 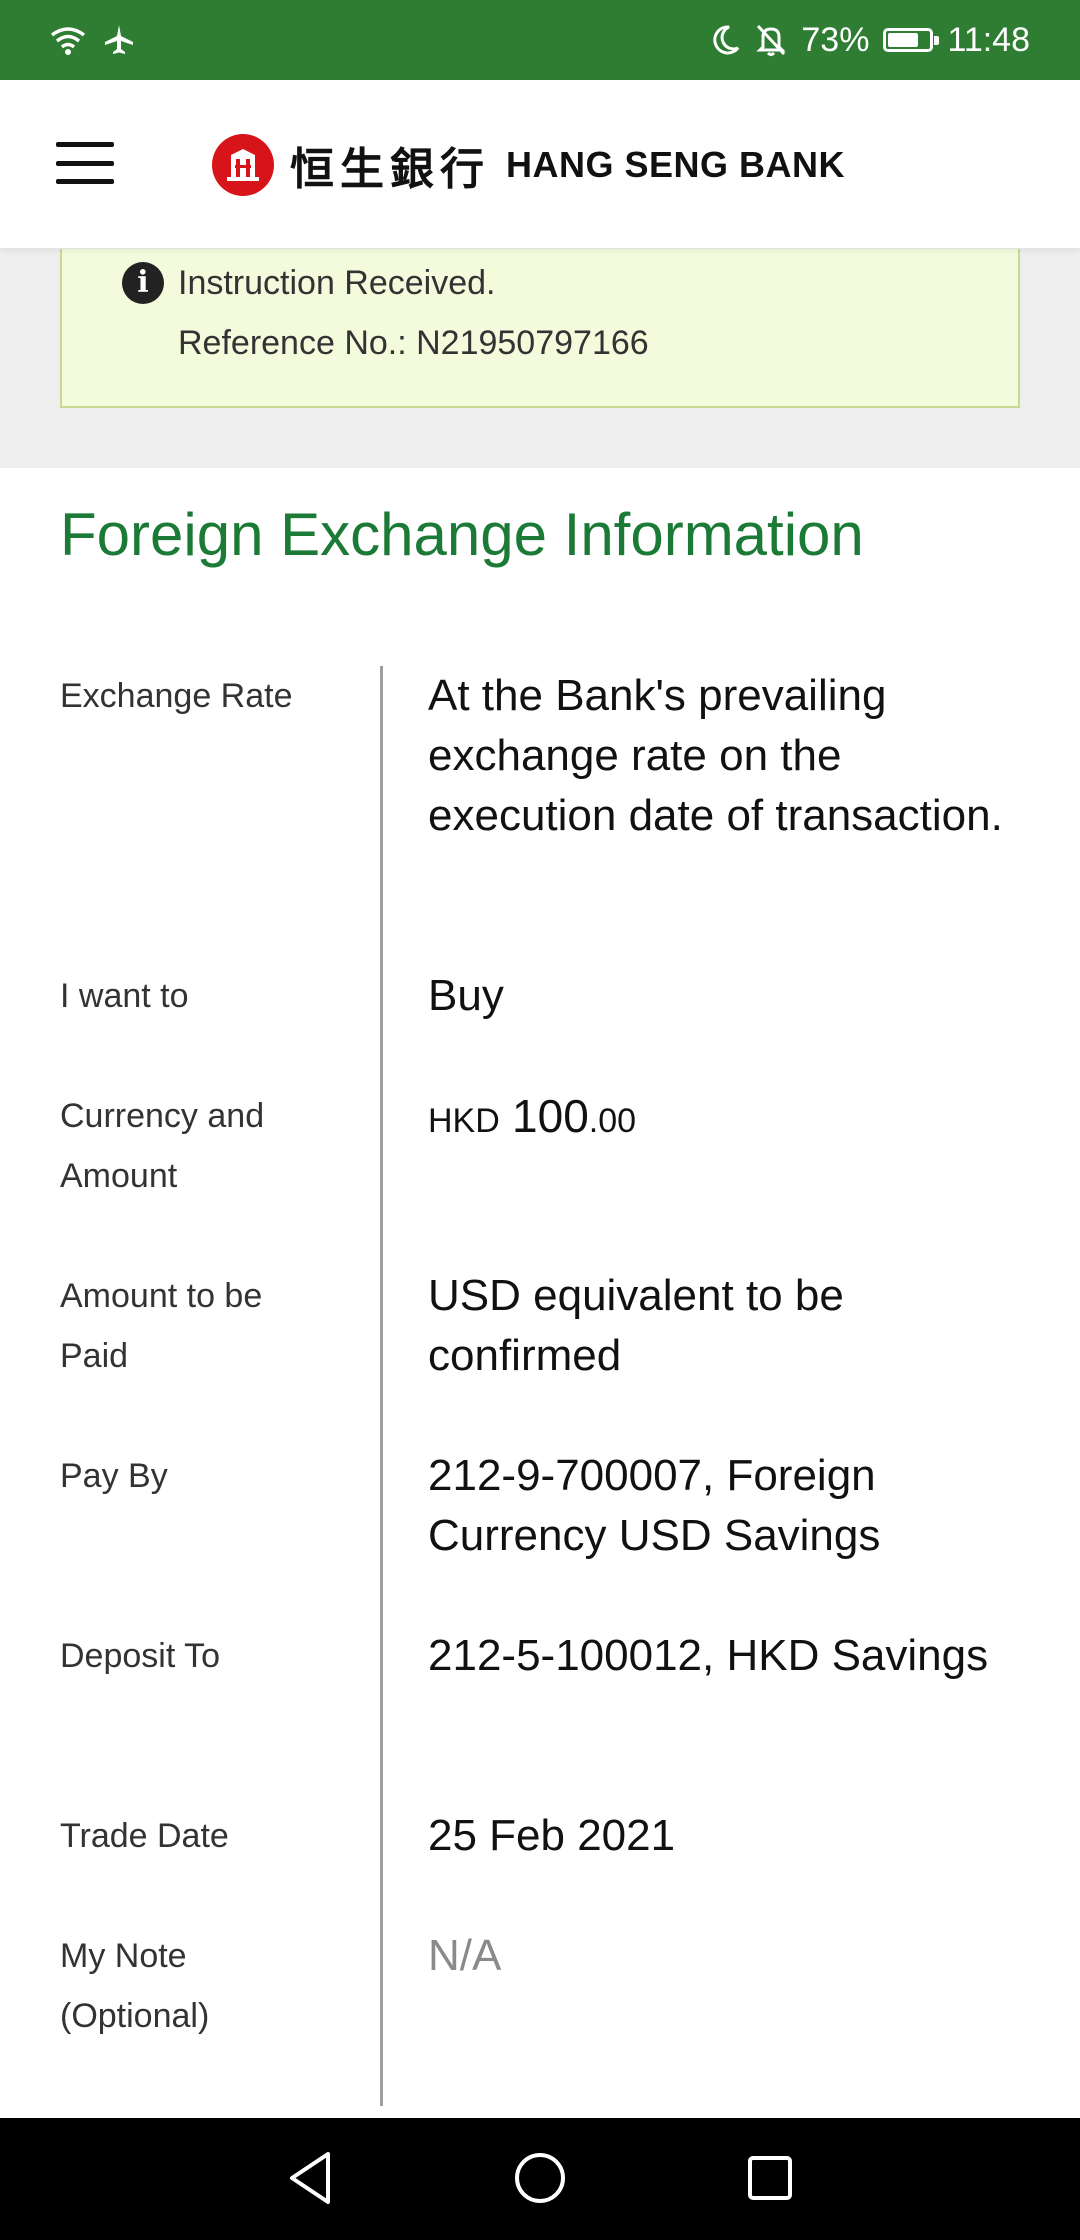 What do you see at coordinates (162, 1146) in the screenshot?
I see `row-label: Currency and Amount` at bounding box center [162, 1146].